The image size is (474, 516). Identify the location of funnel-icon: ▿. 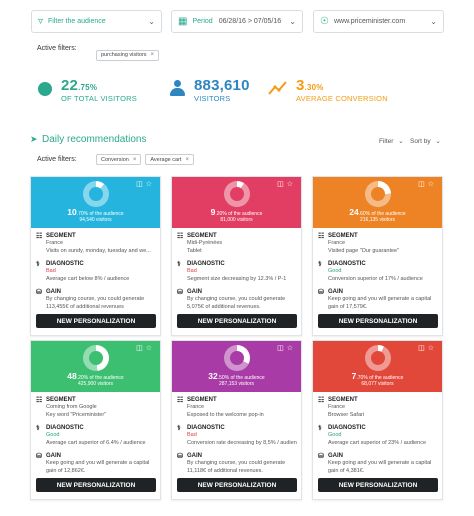
(41, 21).